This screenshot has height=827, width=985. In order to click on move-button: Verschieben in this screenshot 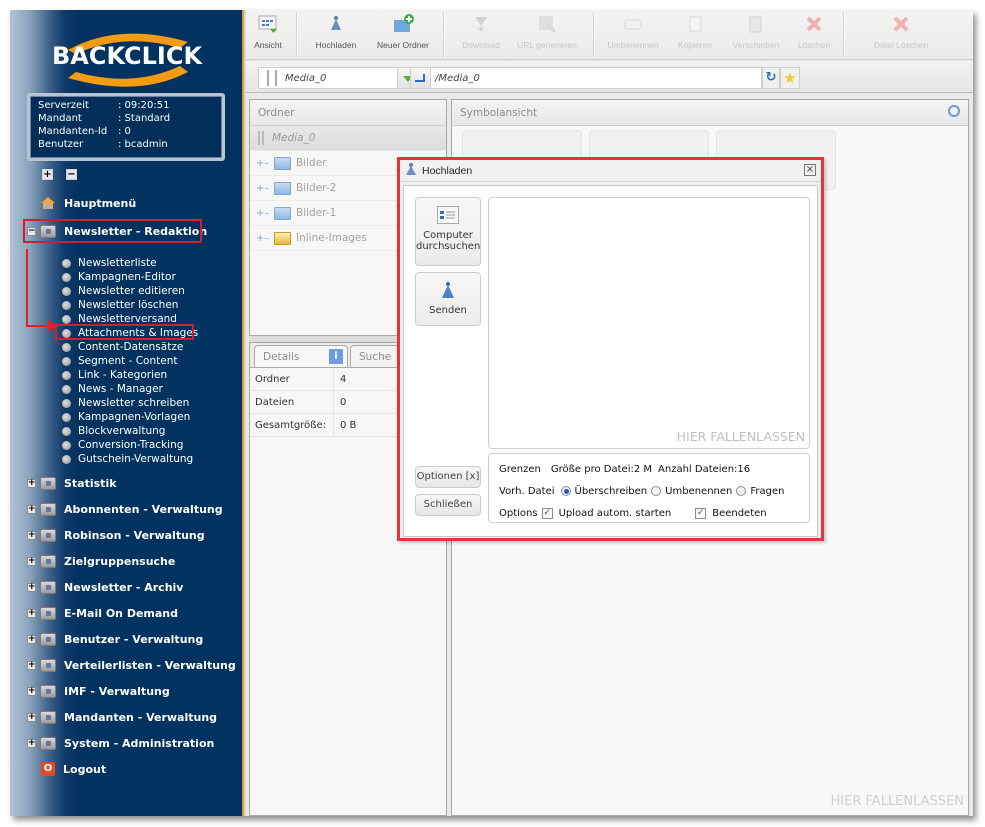, I will do `click(756, 36)`.